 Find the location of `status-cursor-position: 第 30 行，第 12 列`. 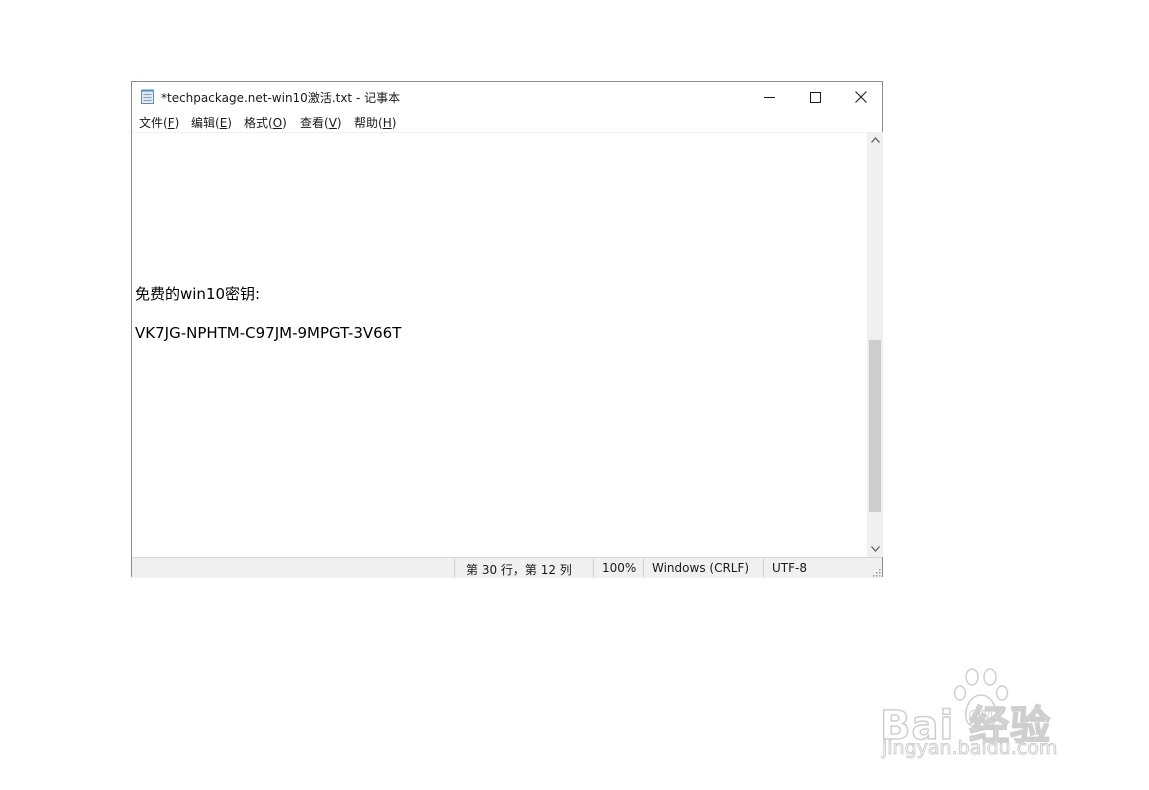

status-cursor-position: 第 30 行，第 12 列 is located at coordinates (519, 570).